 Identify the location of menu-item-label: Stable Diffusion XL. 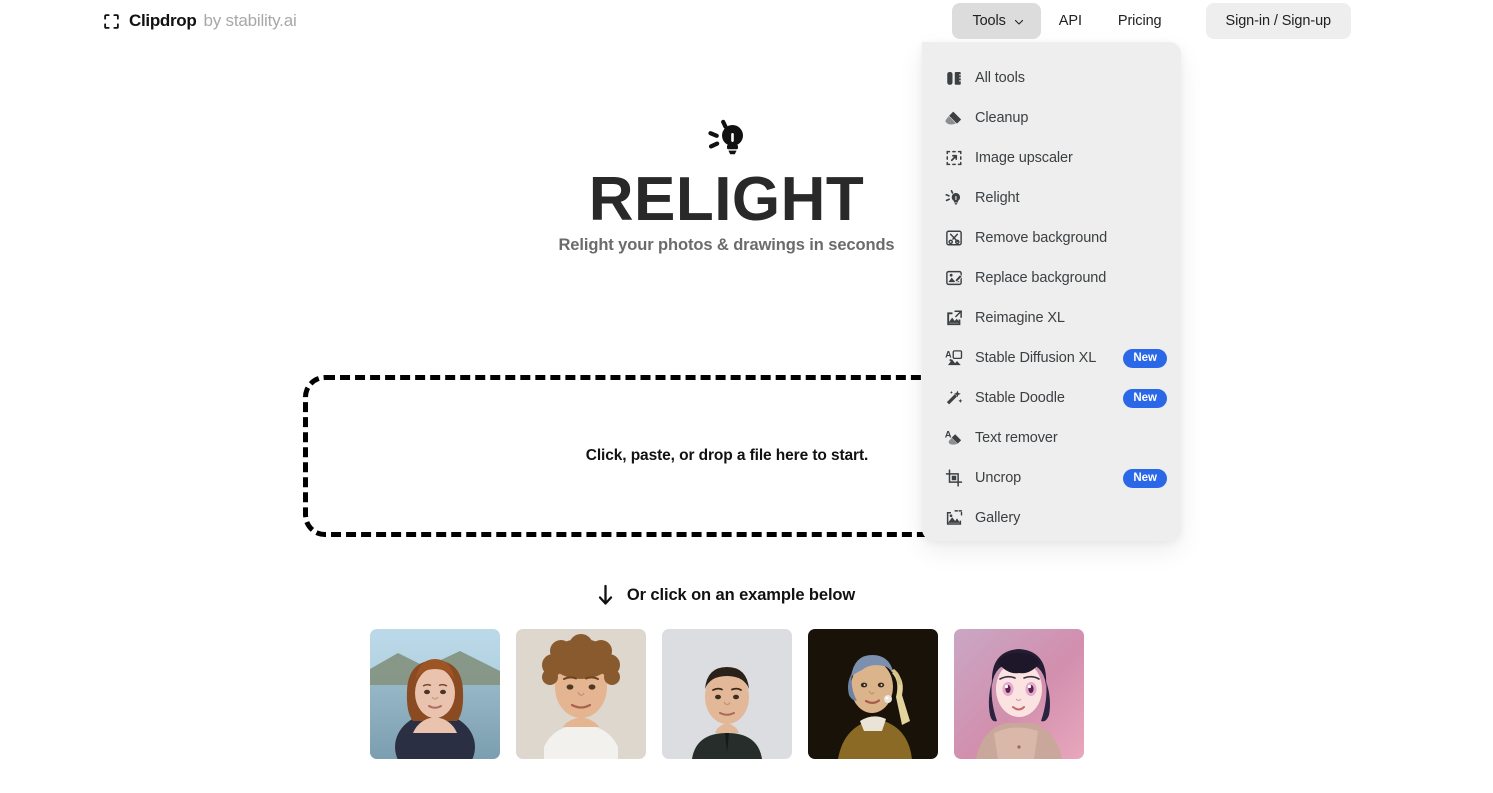
(1036, 358).